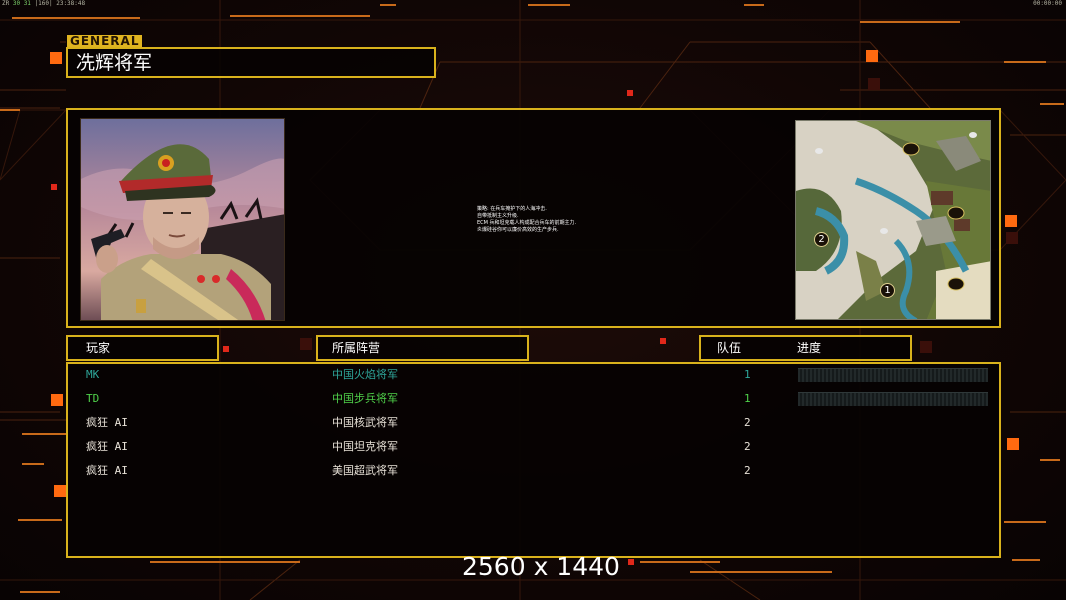 This screenshot has height=600, width=1066. I want to click on player-name: TD, so click(93, 398).